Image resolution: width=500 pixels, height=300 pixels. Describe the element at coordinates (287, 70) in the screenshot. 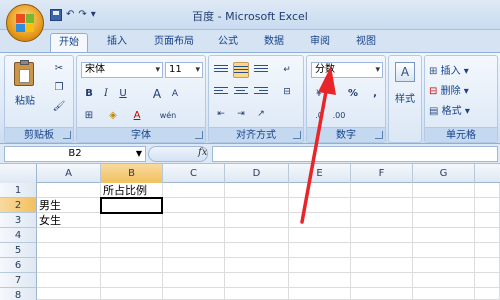

I see `wrap-text-icon: ↵` at that location.